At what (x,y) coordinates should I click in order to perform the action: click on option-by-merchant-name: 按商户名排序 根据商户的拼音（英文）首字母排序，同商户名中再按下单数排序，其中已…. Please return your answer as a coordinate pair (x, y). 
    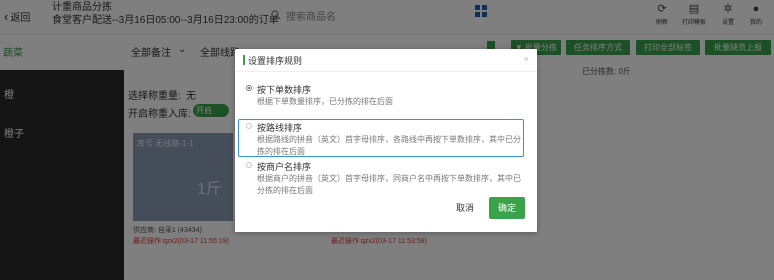
    Looking at the image, I should click on (386, 177).